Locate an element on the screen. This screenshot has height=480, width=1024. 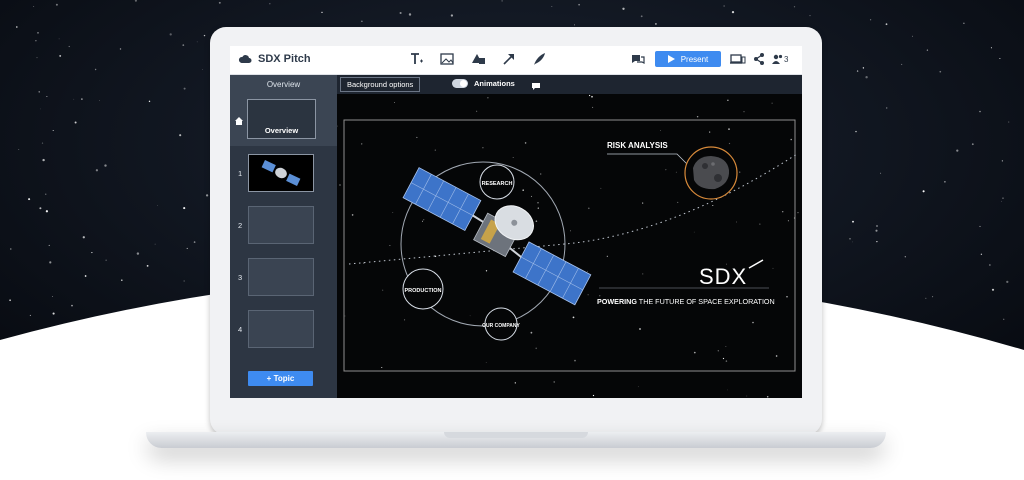
slide-item: 1 is located at coordinates (283, 176).